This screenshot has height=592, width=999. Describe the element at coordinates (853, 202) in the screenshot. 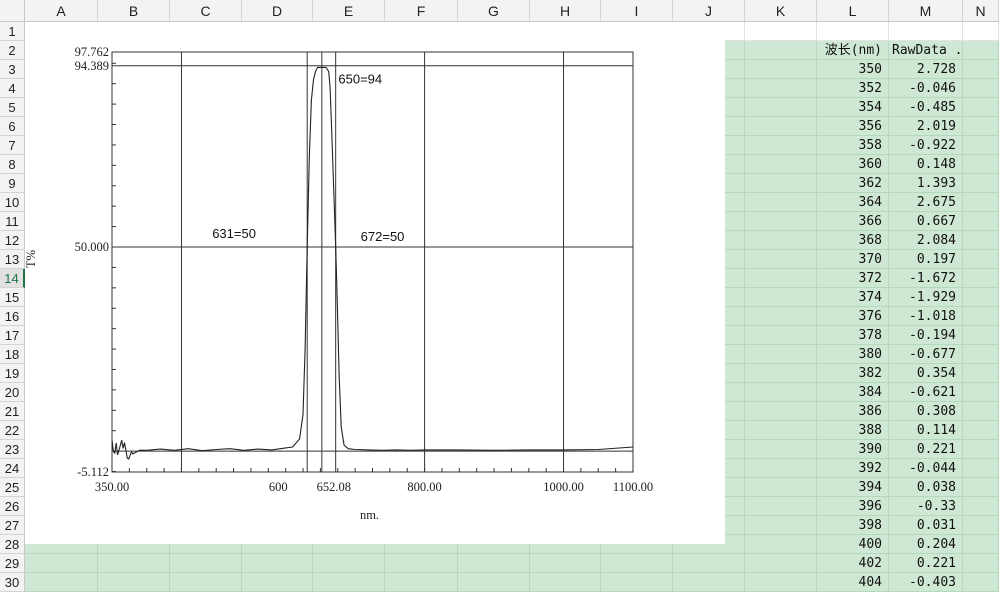

I see `cell-l10: 364` at that location.